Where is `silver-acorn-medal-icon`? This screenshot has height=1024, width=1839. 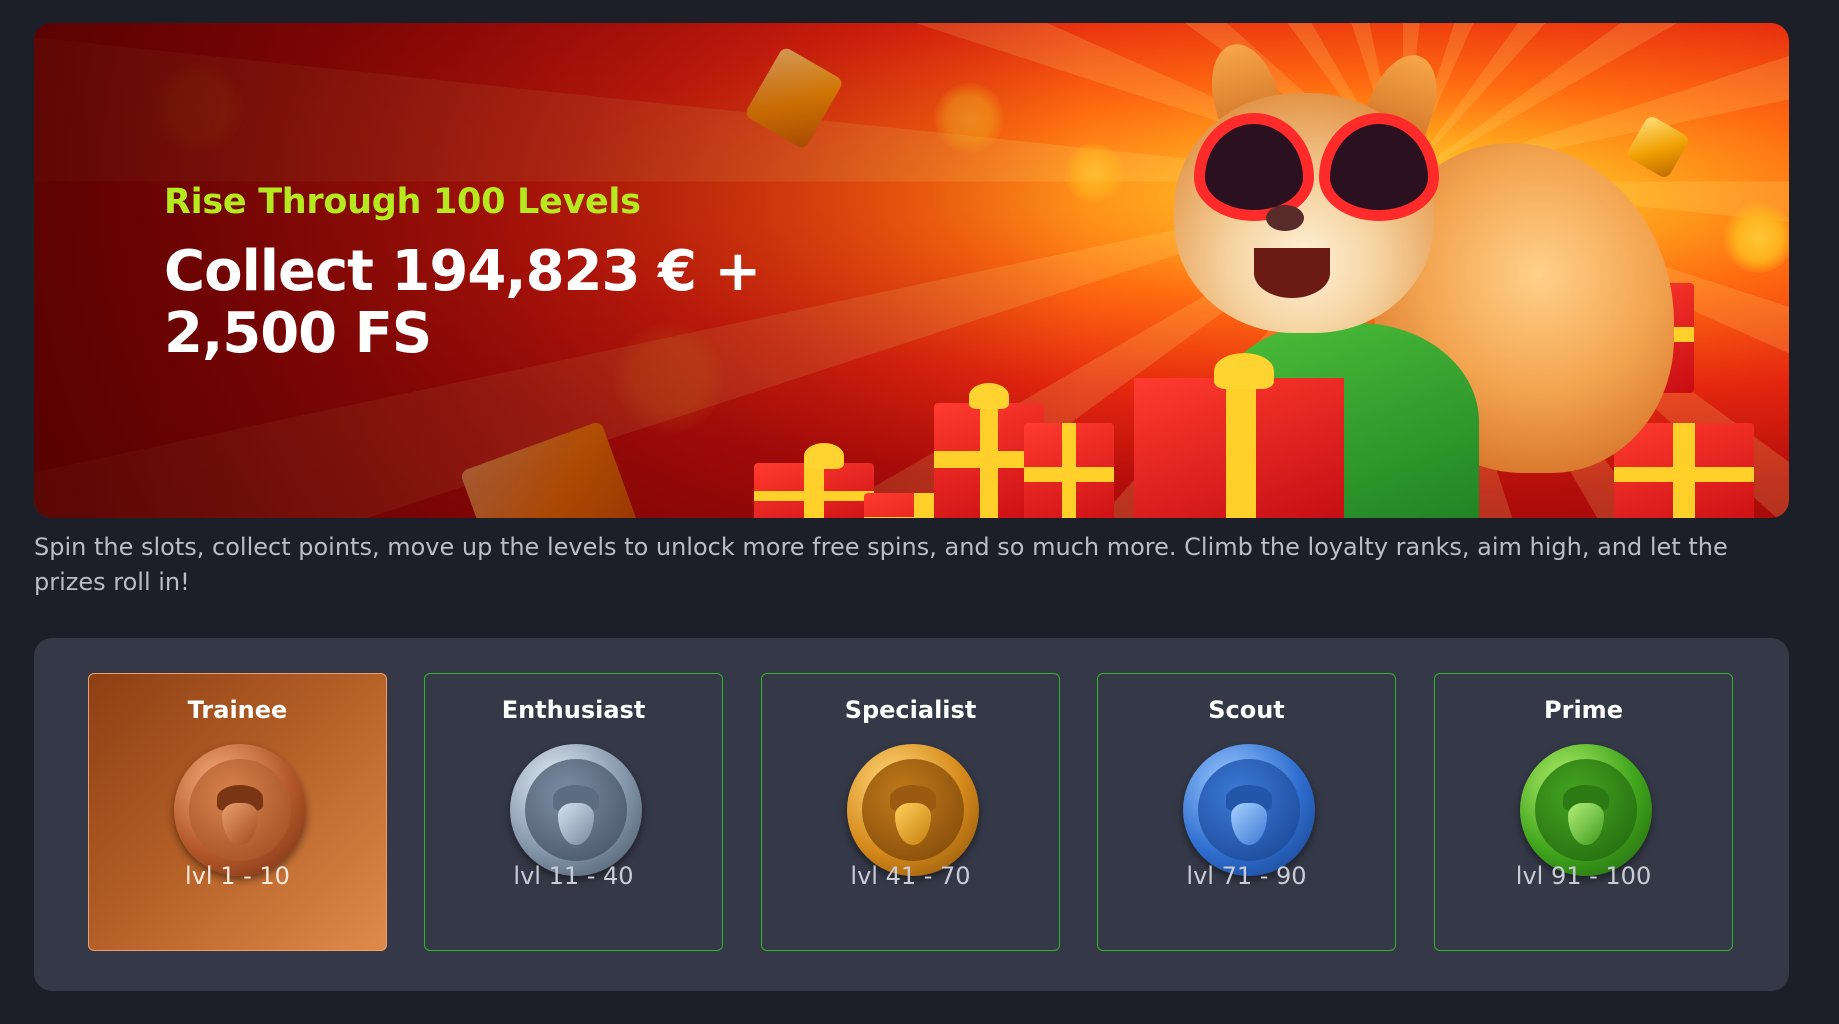
silver-acorn-medal-icon is located at coordinates (576, 810).